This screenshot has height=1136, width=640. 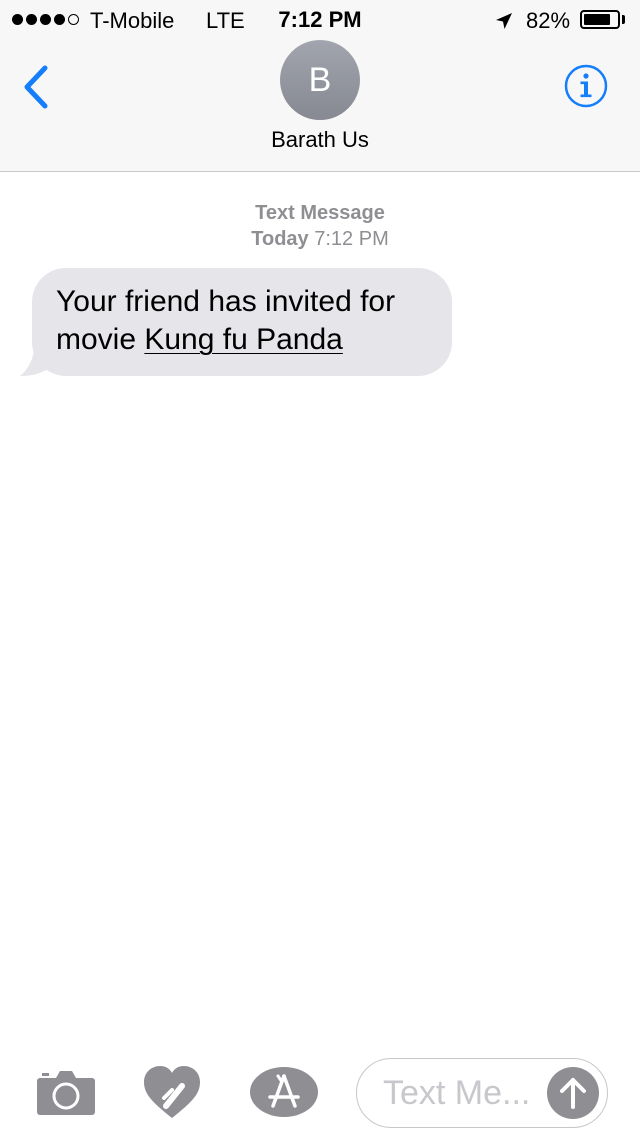 I want to click on info-button, so click(x=586, y=86).